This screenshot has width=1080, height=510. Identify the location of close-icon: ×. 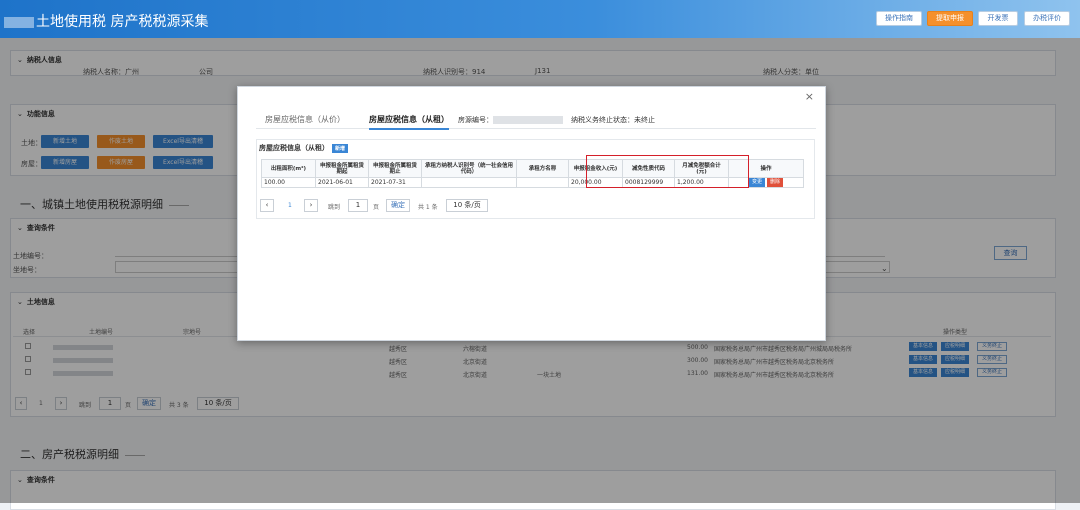
(809, 96).